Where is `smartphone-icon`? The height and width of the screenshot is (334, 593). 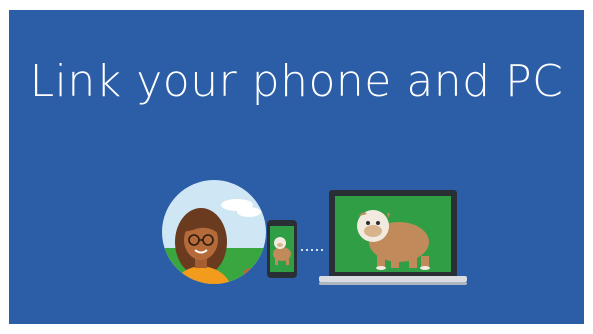
smartphone-icon is located at coordinates (282, 249).